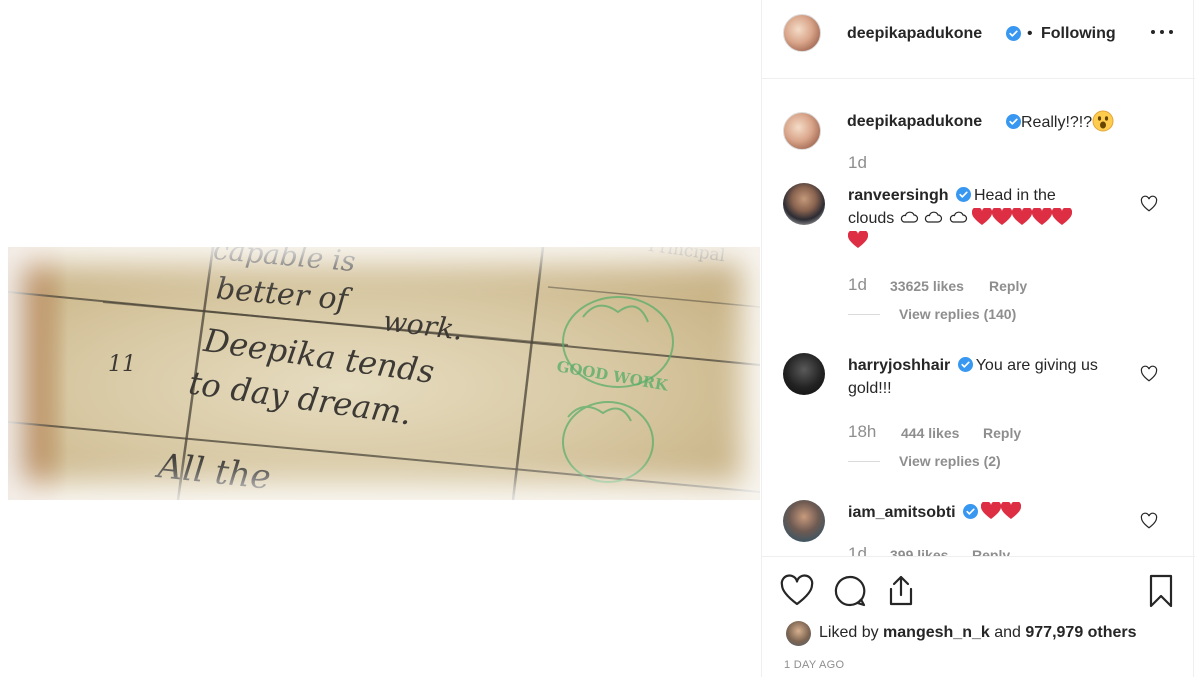 The image size is (1200, 677). What do you see at coordinates (849, 632) in the screenshot?
I see `liked-by-prefix: Liked by` at bounding box center [849, 632].